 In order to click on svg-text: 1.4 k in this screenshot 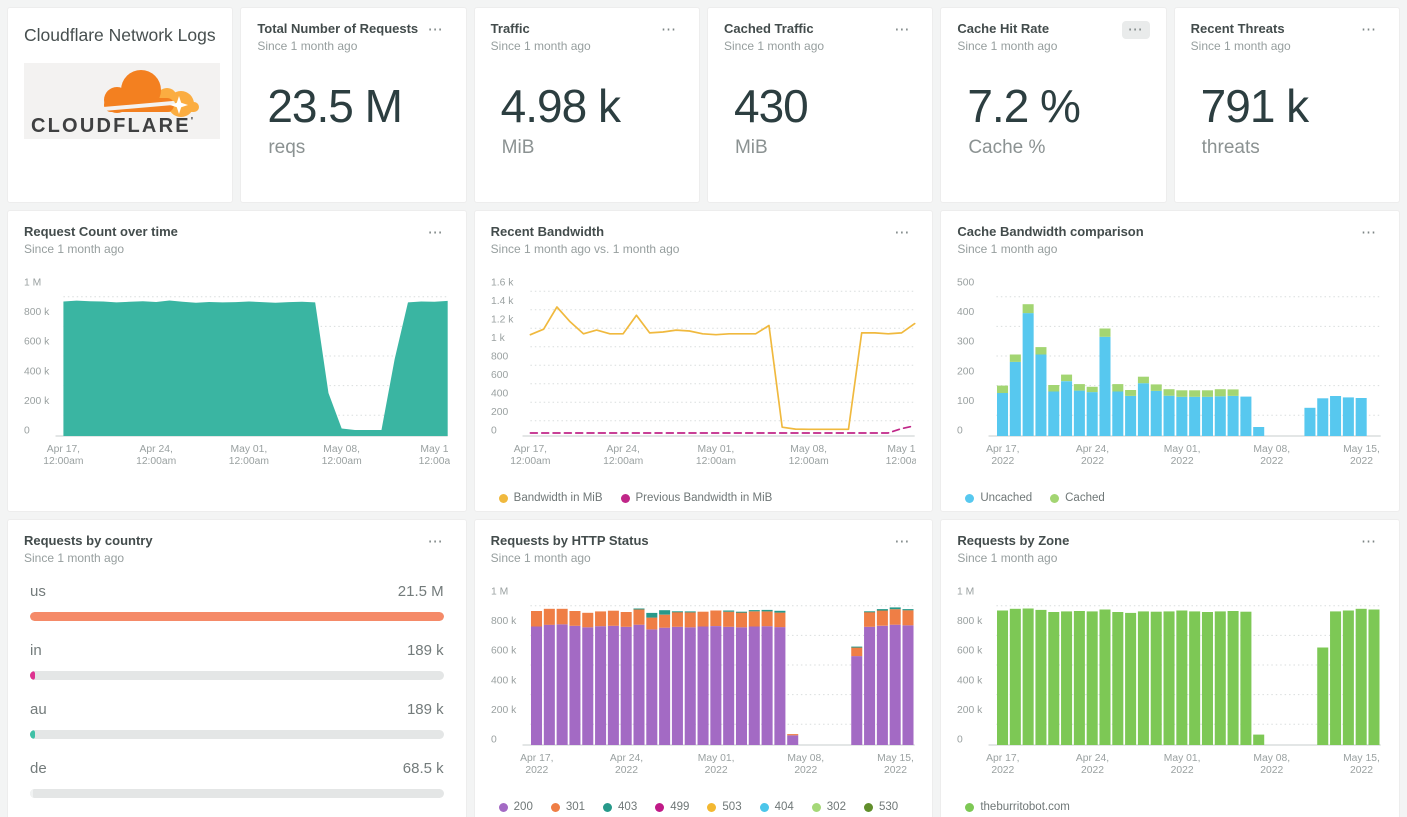, I will do `click(502, 301)`.